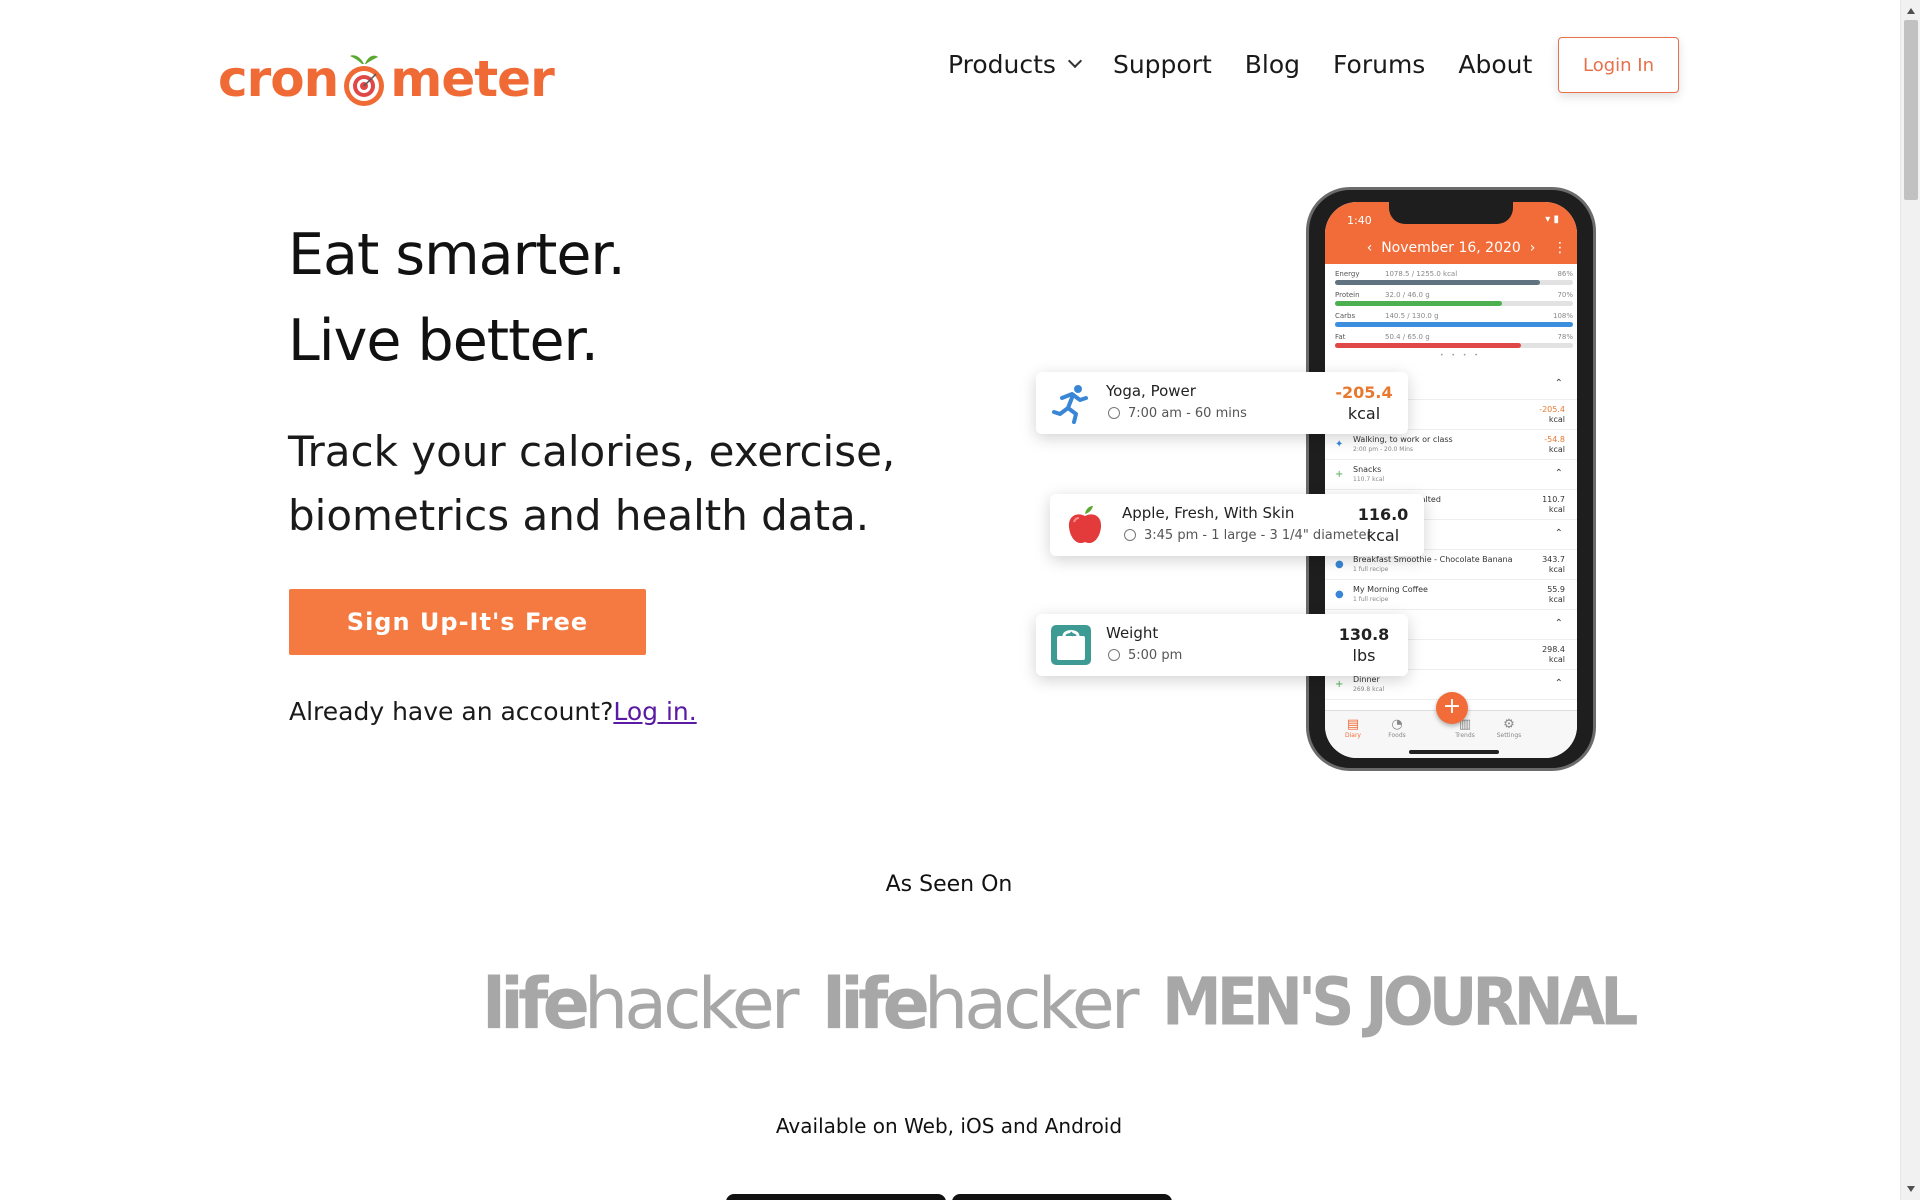  I want to click on scroll-up-arrow-icon, so click(1911, 11).